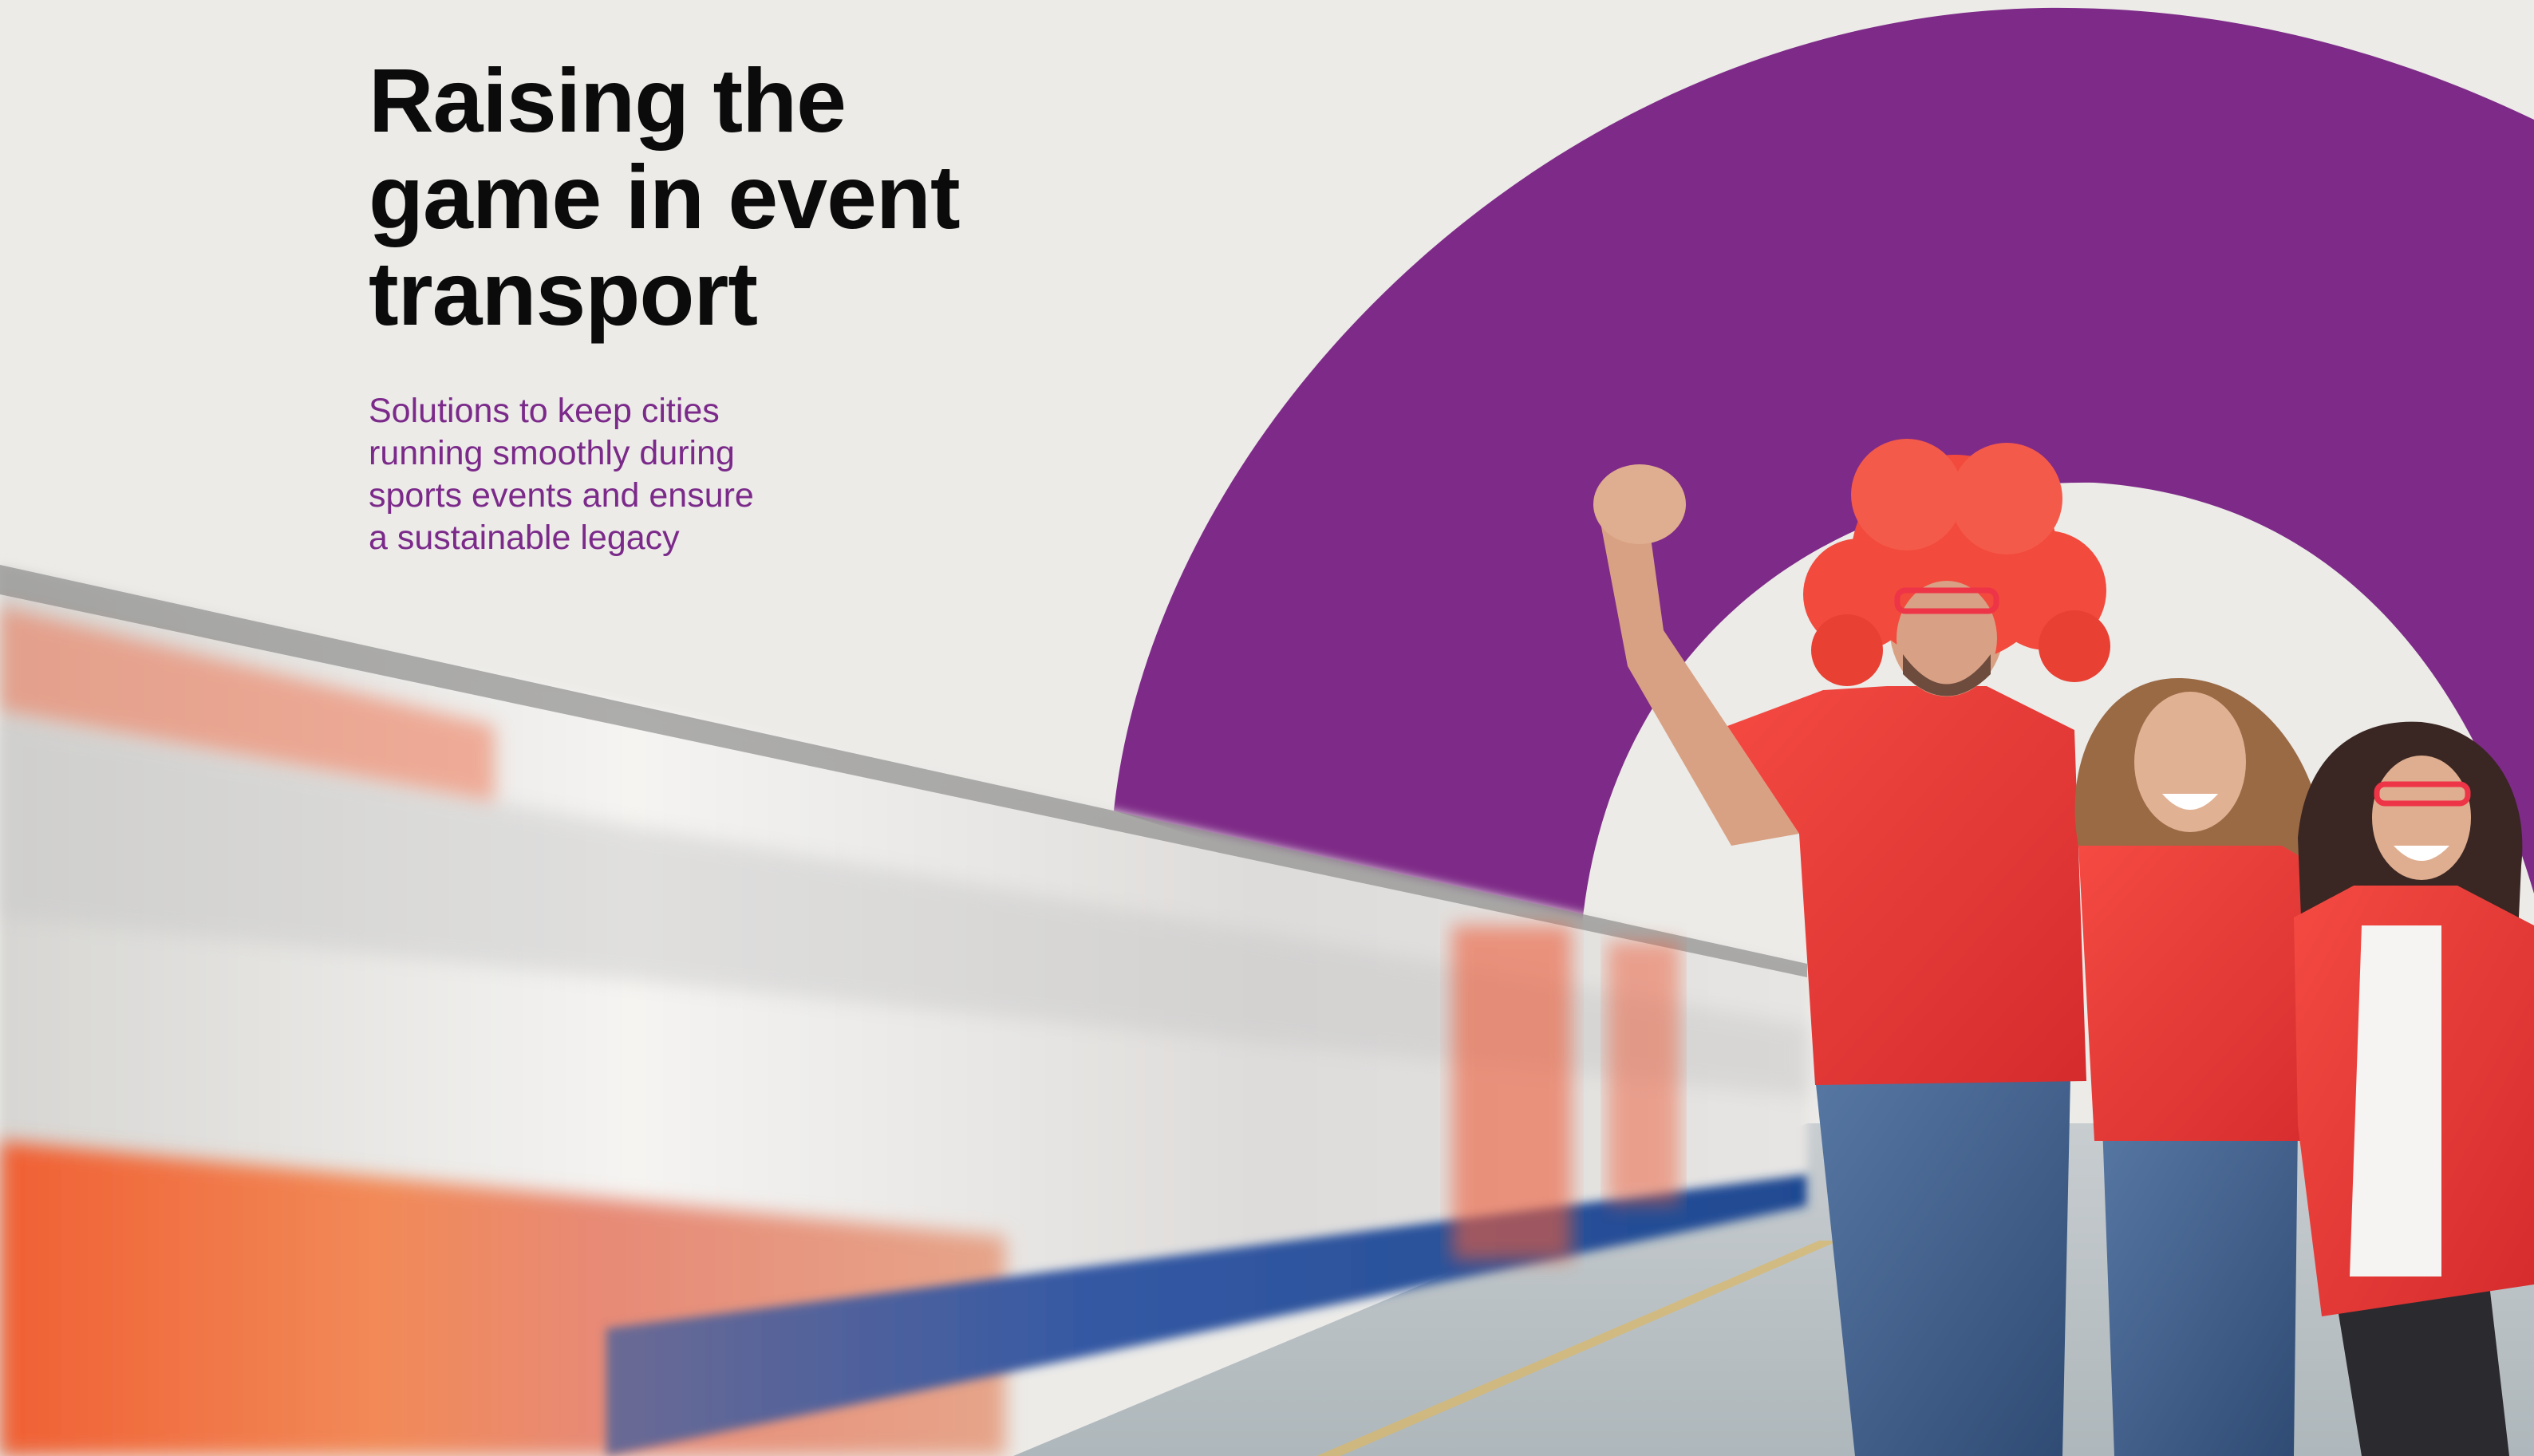 This screenshot has height=1456, width=2534. I want to click on woman2-tshirt, so click(2396, 1100).